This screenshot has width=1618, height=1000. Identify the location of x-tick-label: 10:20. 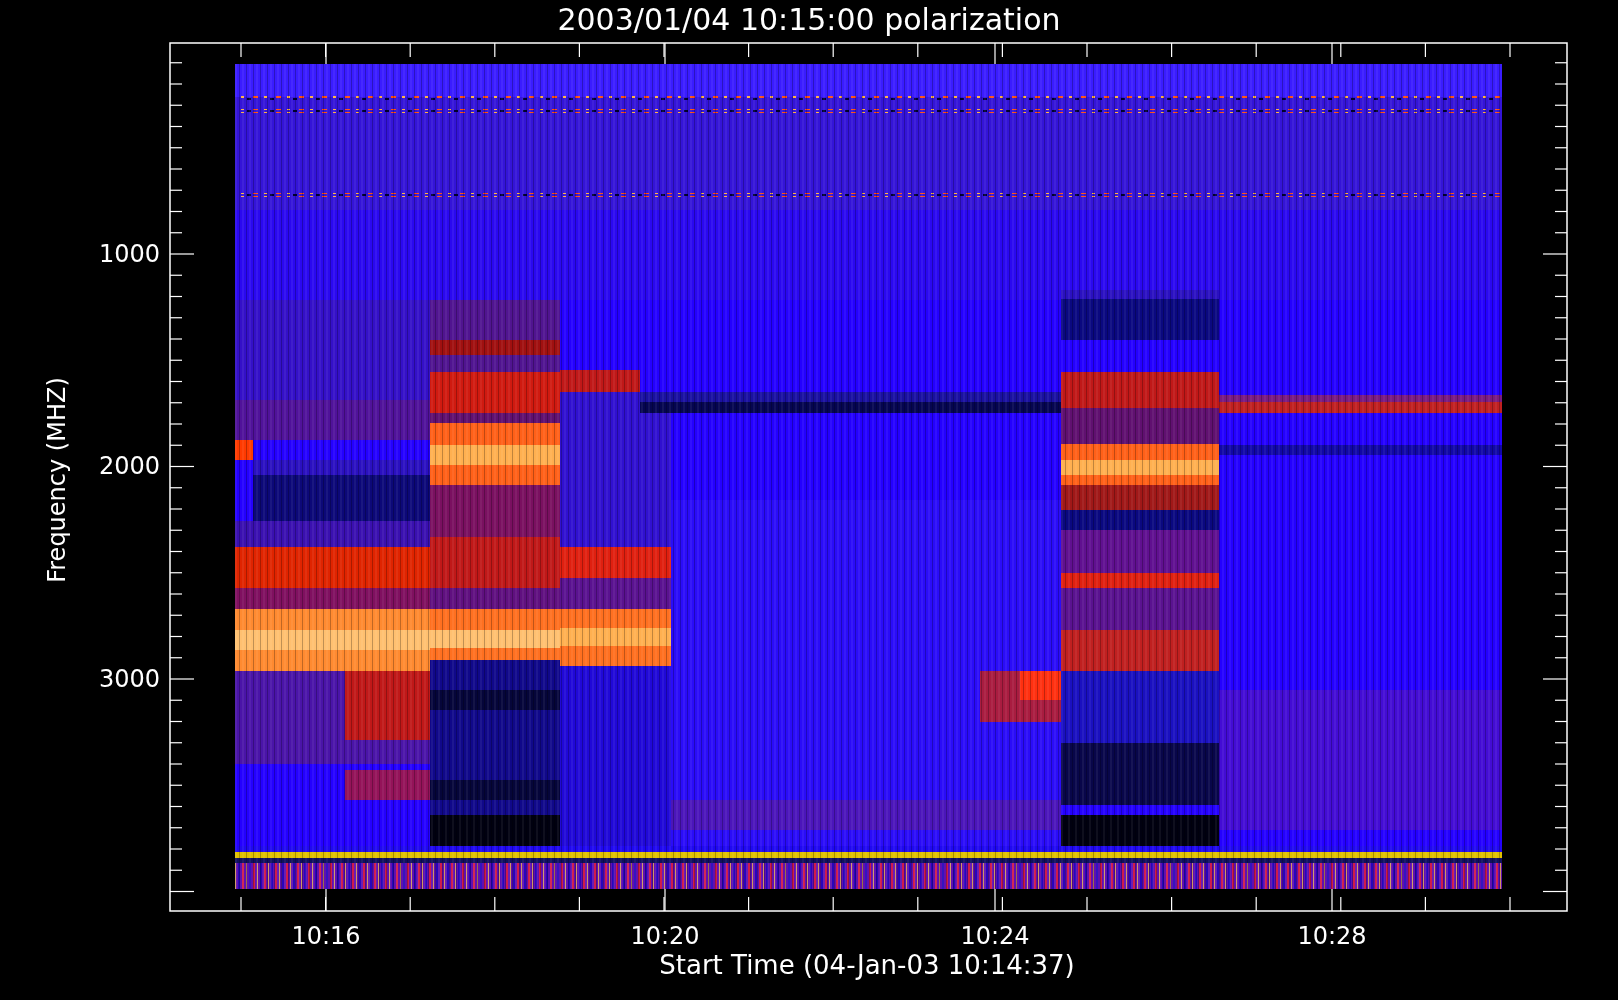
(665, 936).